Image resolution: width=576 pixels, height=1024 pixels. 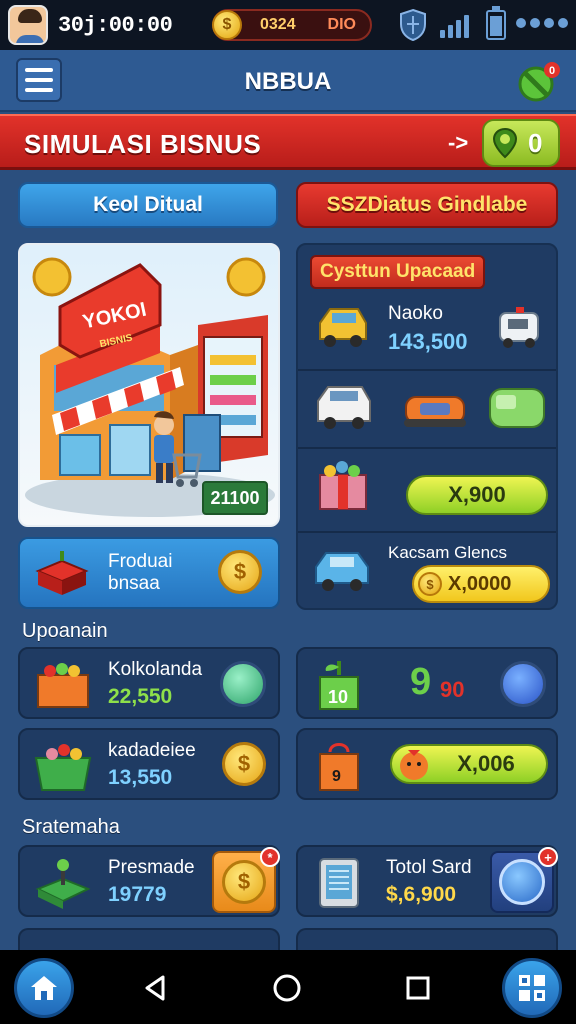 What do you see at coordinates (149, 881) in the screenshot?
I see `row-presmade: Presmade 19779 $ *` at bounding box center [149, 881].